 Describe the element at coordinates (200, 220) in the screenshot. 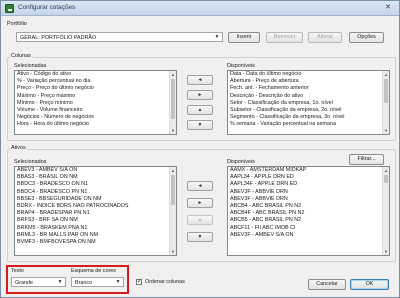

I see `move-asset-up-button: ▲` at that location.